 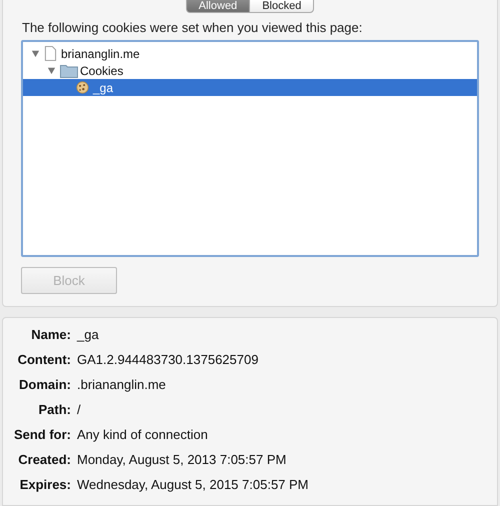 What do you see at coordinates (121, 384) in the screenshot?
I see `field-value: .briananglin.me` at bounding box center [121, 384].